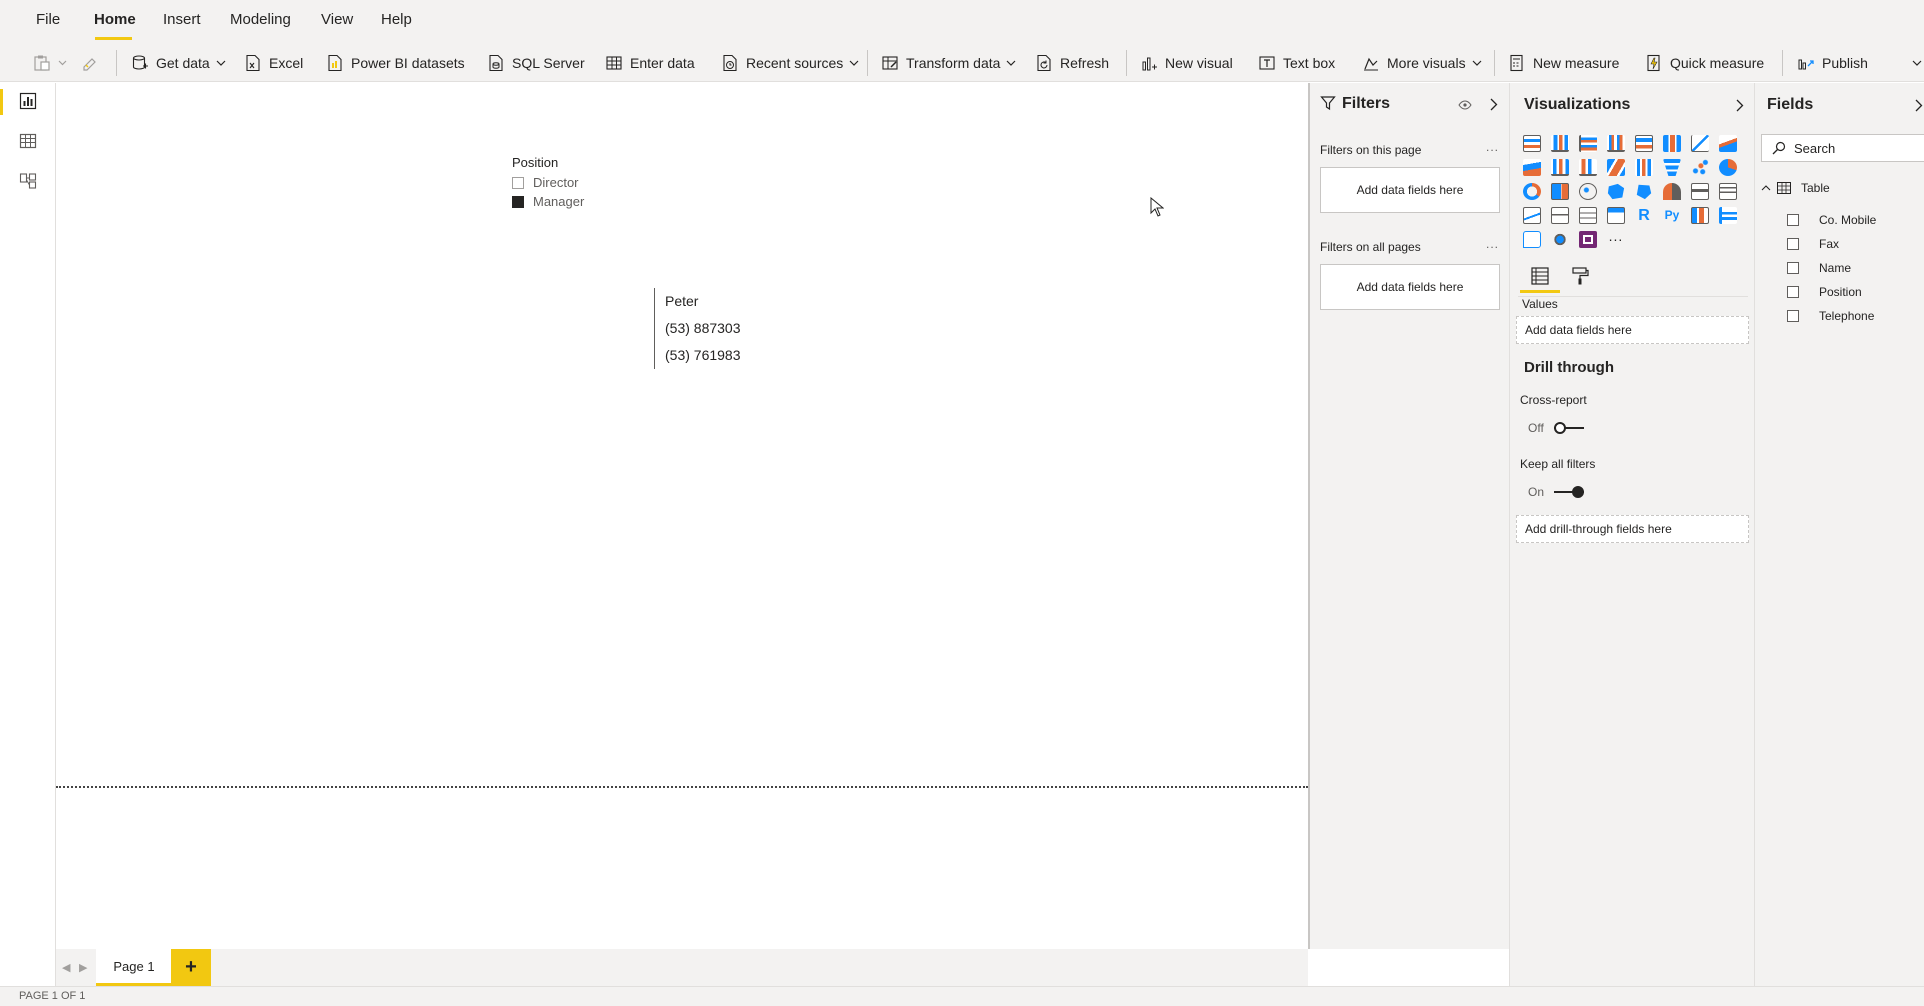  I want to click on quick-measure-button: Quick measure, so click(1704, 63).